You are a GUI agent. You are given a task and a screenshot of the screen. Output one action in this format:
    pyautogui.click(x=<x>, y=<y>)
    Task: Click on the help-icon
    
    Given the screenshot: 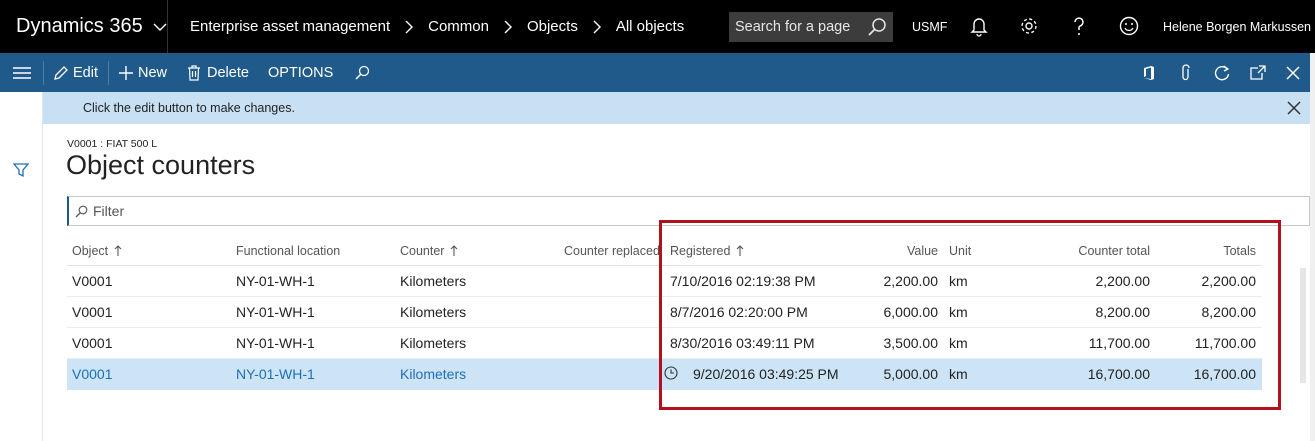 What is the action you would take?
    pyautogui.click(x=1079, y=26)
    